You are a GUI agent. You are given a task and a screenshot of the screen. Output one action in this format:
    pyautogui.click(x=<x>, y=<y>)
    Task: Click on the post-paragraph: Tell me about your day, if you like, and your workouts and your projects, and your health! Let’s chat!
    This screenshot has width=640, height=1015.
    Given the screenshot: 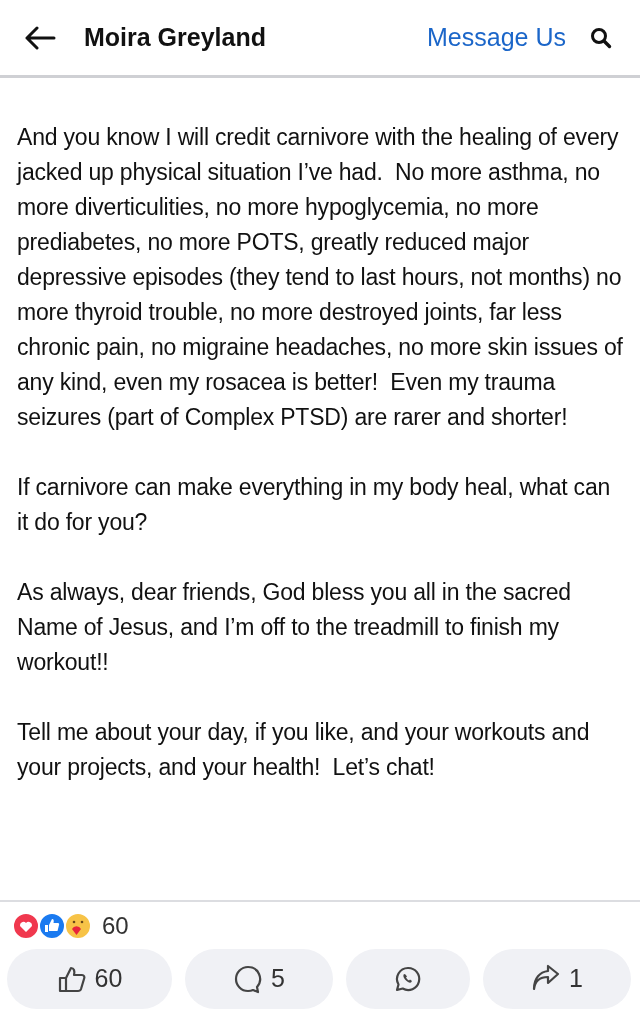 What is the action you would take?
    pyautogui.click(x=304, y=750)
    